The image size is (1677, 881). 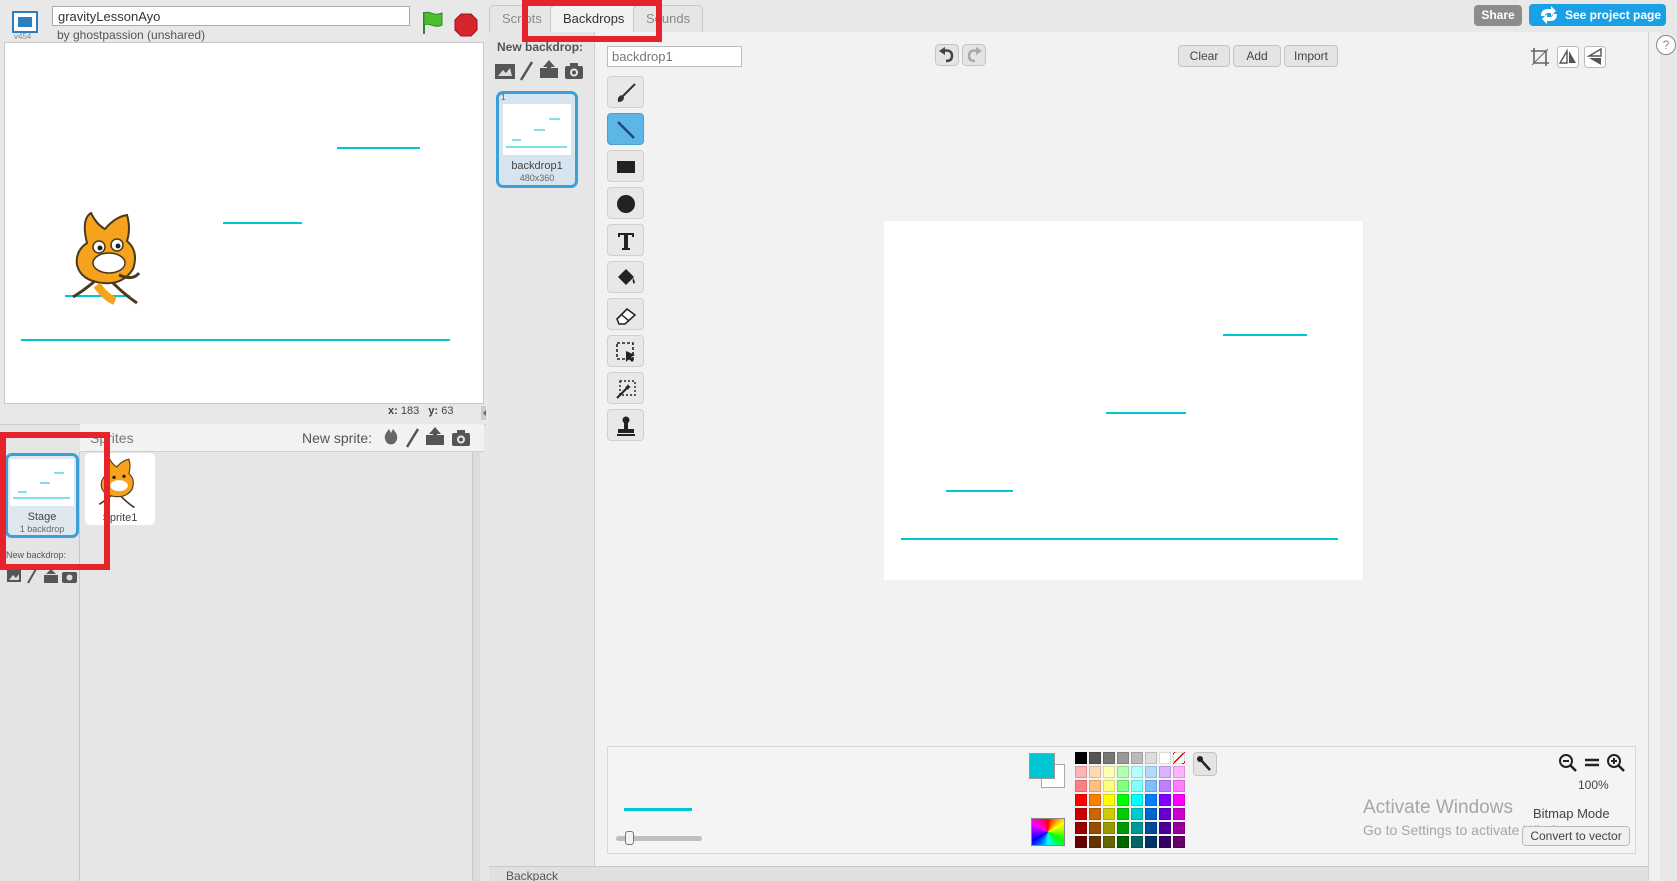 What do you see at coordinates (974, 55) in the screenshot?
I see `redo-icon` at bounding box center [974, 55].